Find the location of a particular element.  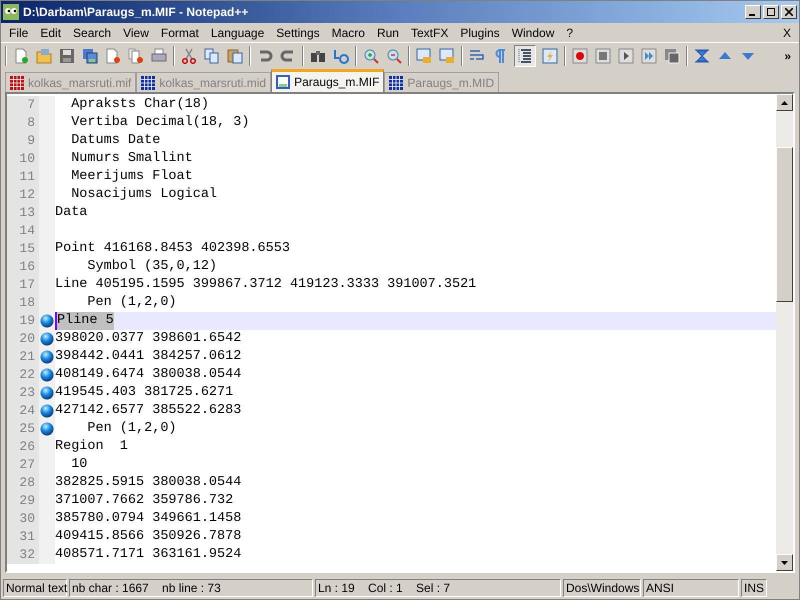

zoom-in-icon is located at coordinates (371, 56).